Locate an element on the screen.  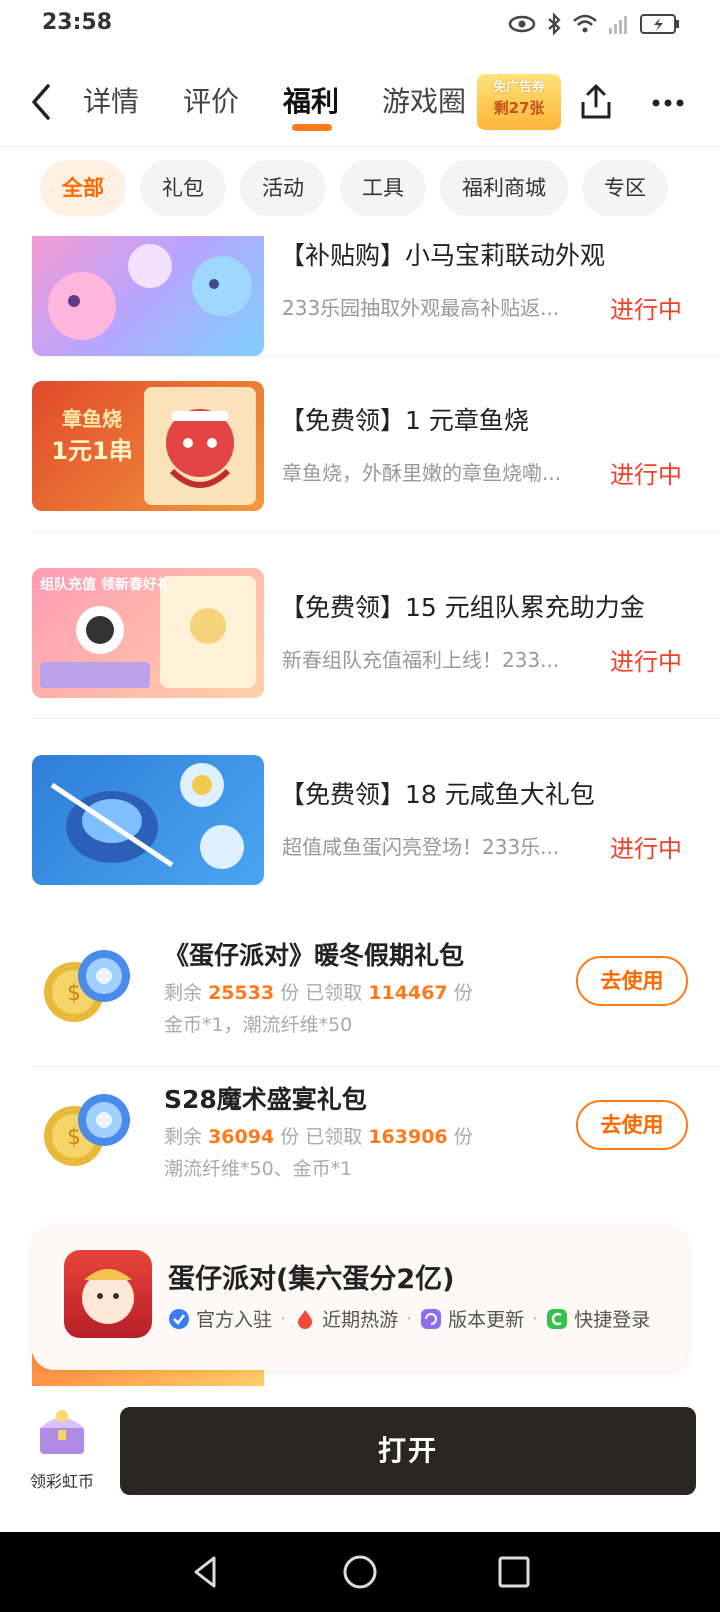
open-game-button: 打开 is located at coordinates (408, 1451).